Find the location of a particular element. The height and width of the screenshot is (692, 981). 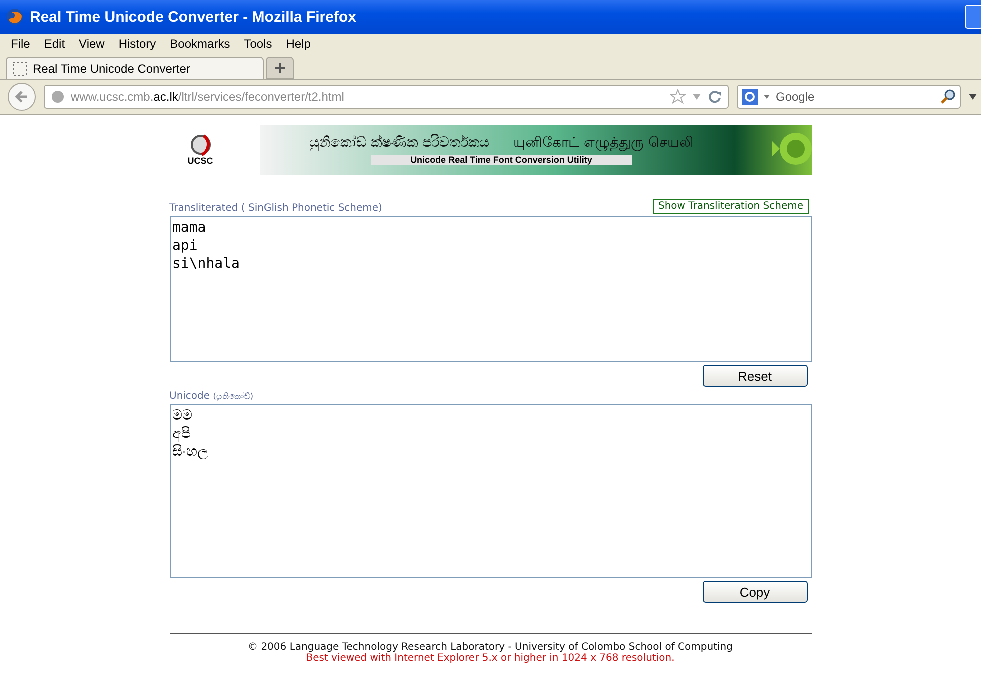

menu-item: Help is located at coordinates (298, 44).